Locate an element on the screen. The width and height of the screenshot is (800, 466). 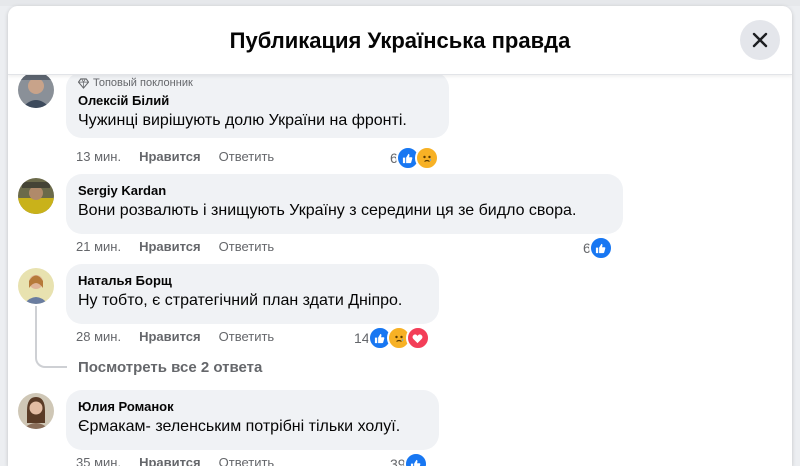
comment-time: 13 мин. is located at coordinates (98, 156).